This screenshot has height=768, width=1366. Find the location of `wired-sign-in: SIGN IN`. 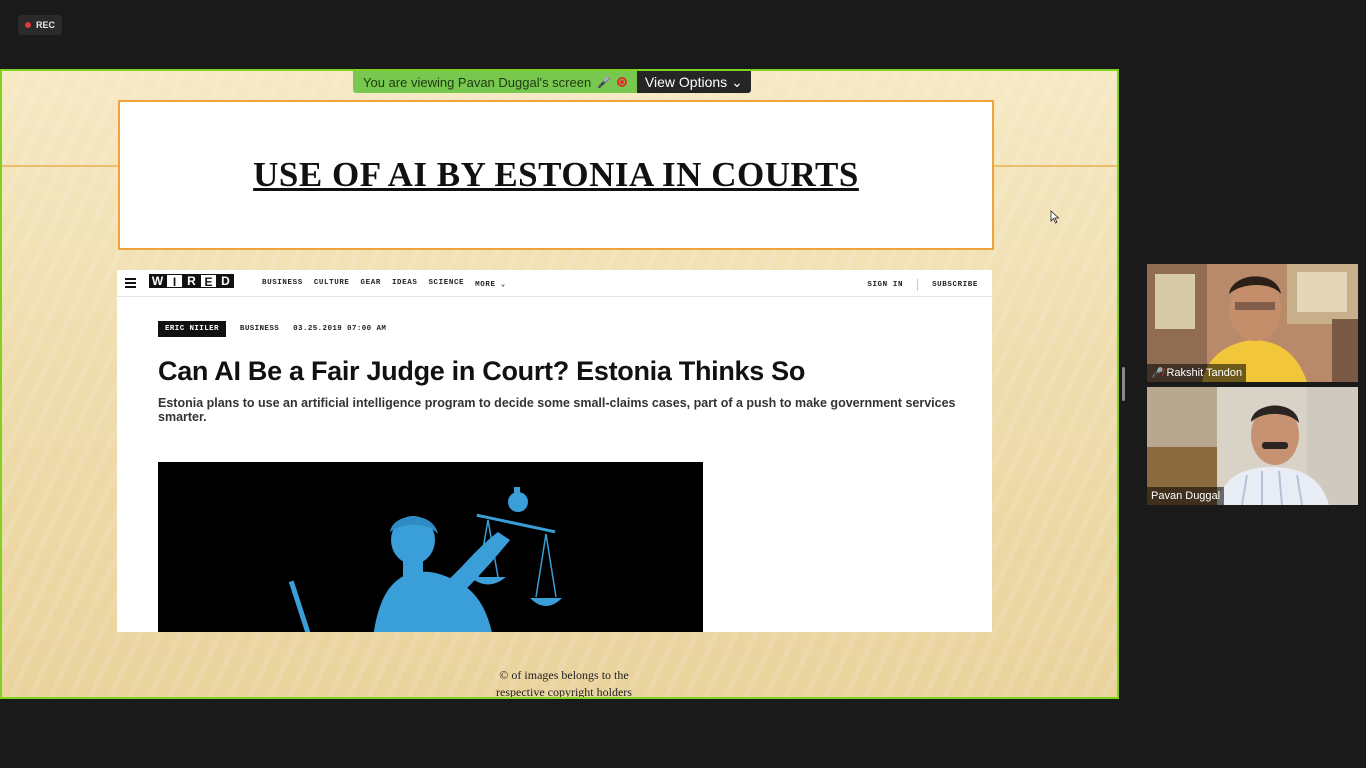

wired-sign-in: SIGN IN is located at coordinates (885, 285).